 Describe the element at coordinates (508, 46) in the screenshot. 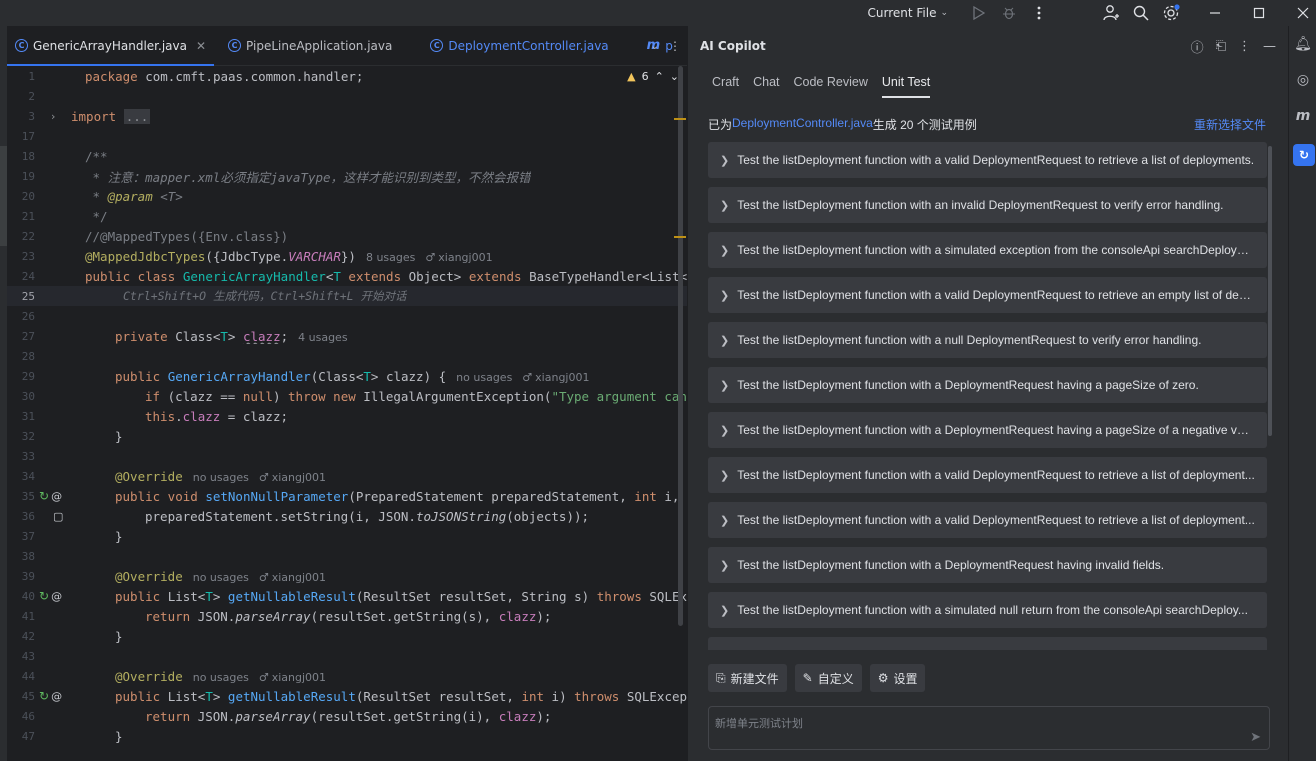

I see `tab-deployment-controller: C DeploymentController.java` at that location.